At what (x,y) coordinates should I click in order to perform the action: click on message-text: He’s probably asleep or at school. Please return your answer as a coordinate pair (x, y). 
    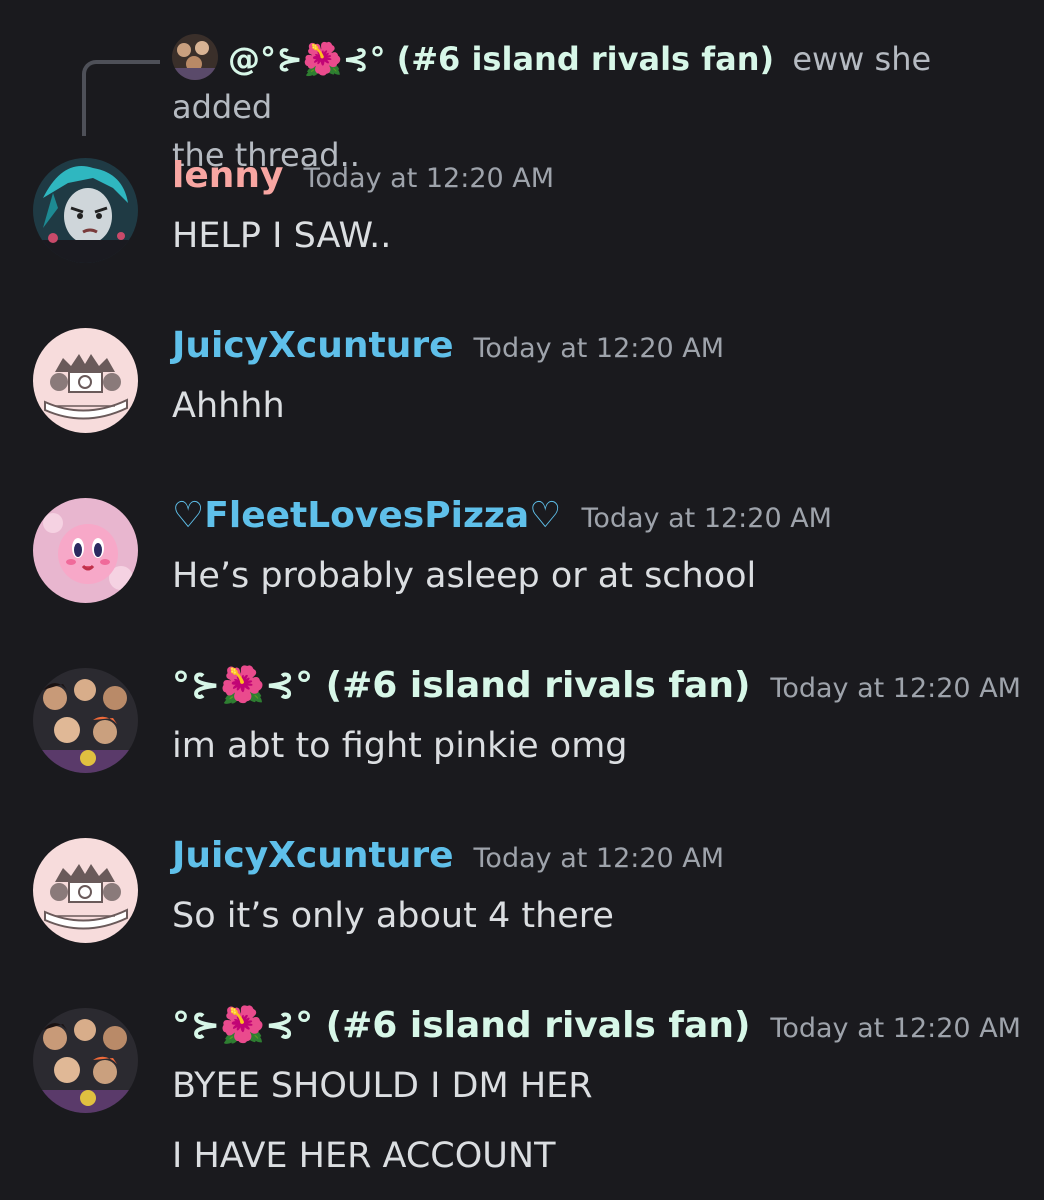
    Looking at the image, I should click on (464, 576).